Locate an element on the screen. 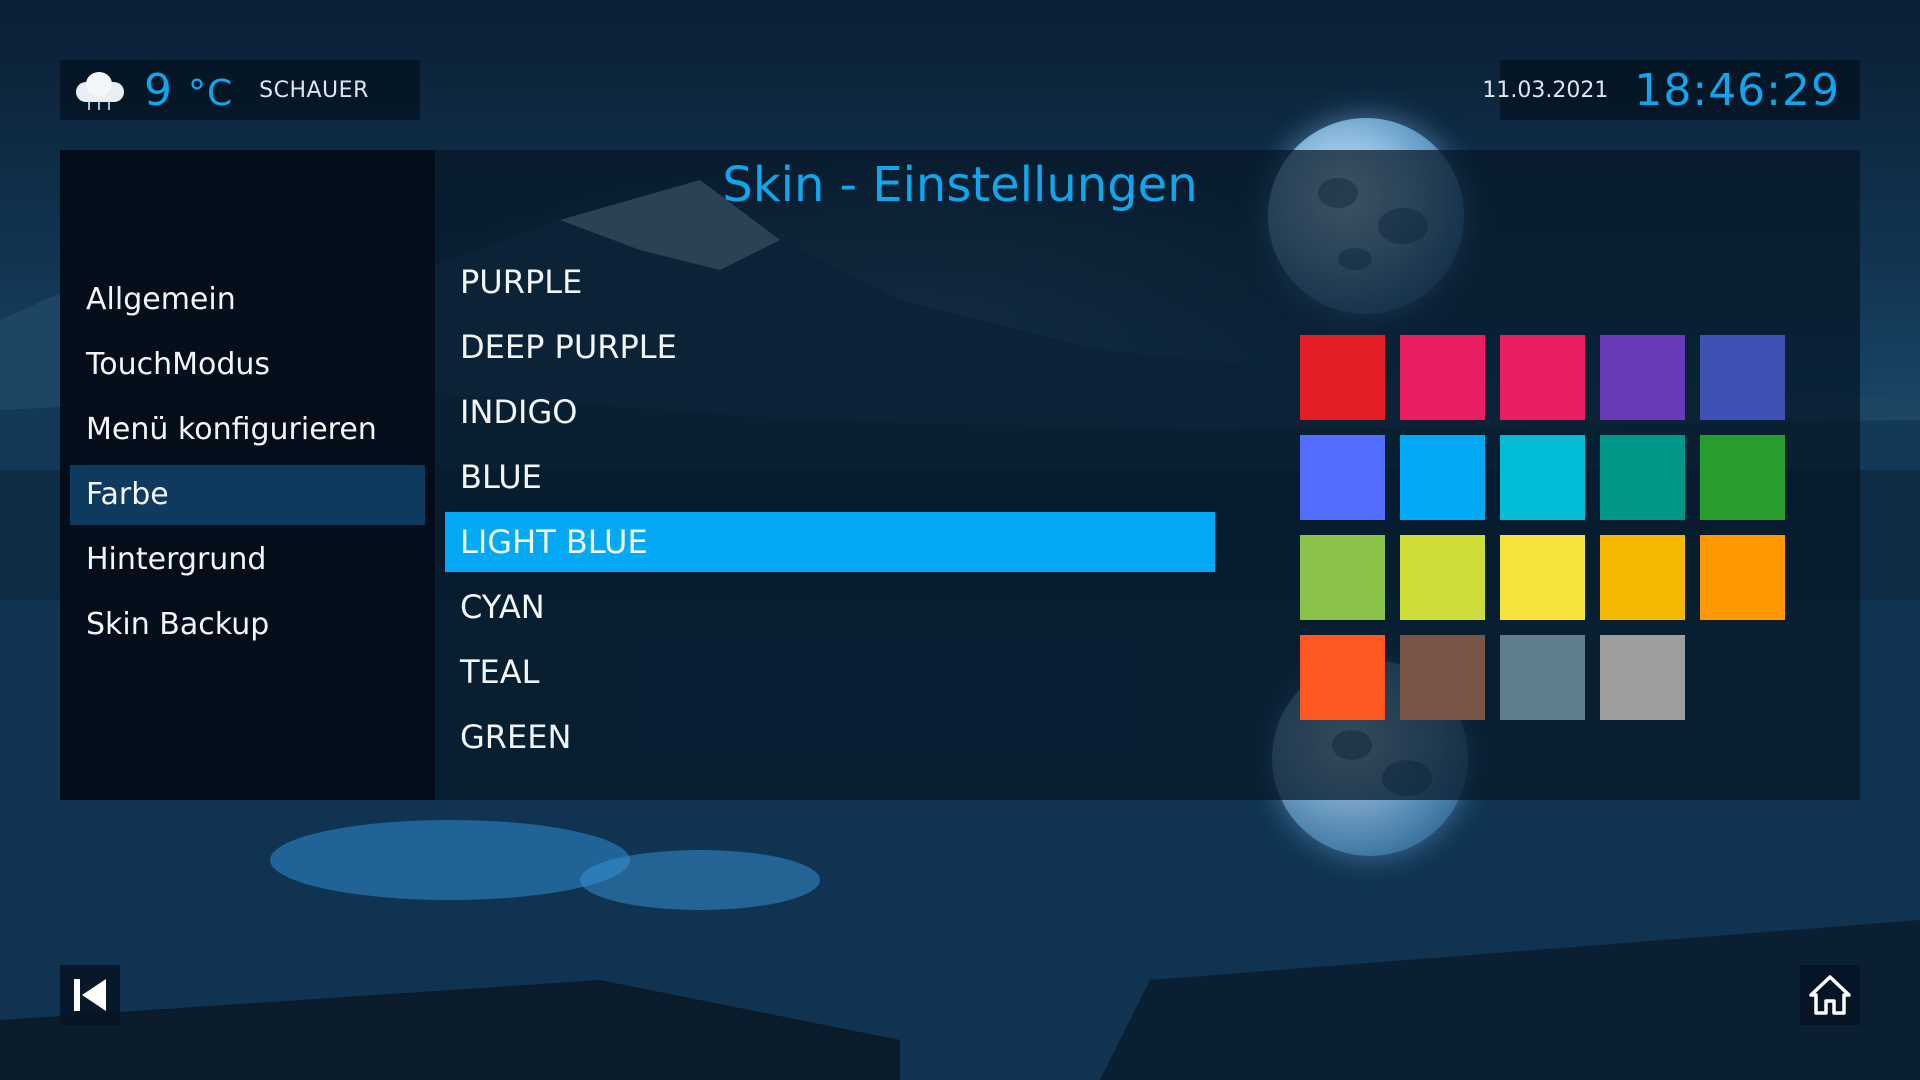 The width and height of the screenshot is (1920, 1080). temperature: 9 °C is located at coordinates (189, 90).